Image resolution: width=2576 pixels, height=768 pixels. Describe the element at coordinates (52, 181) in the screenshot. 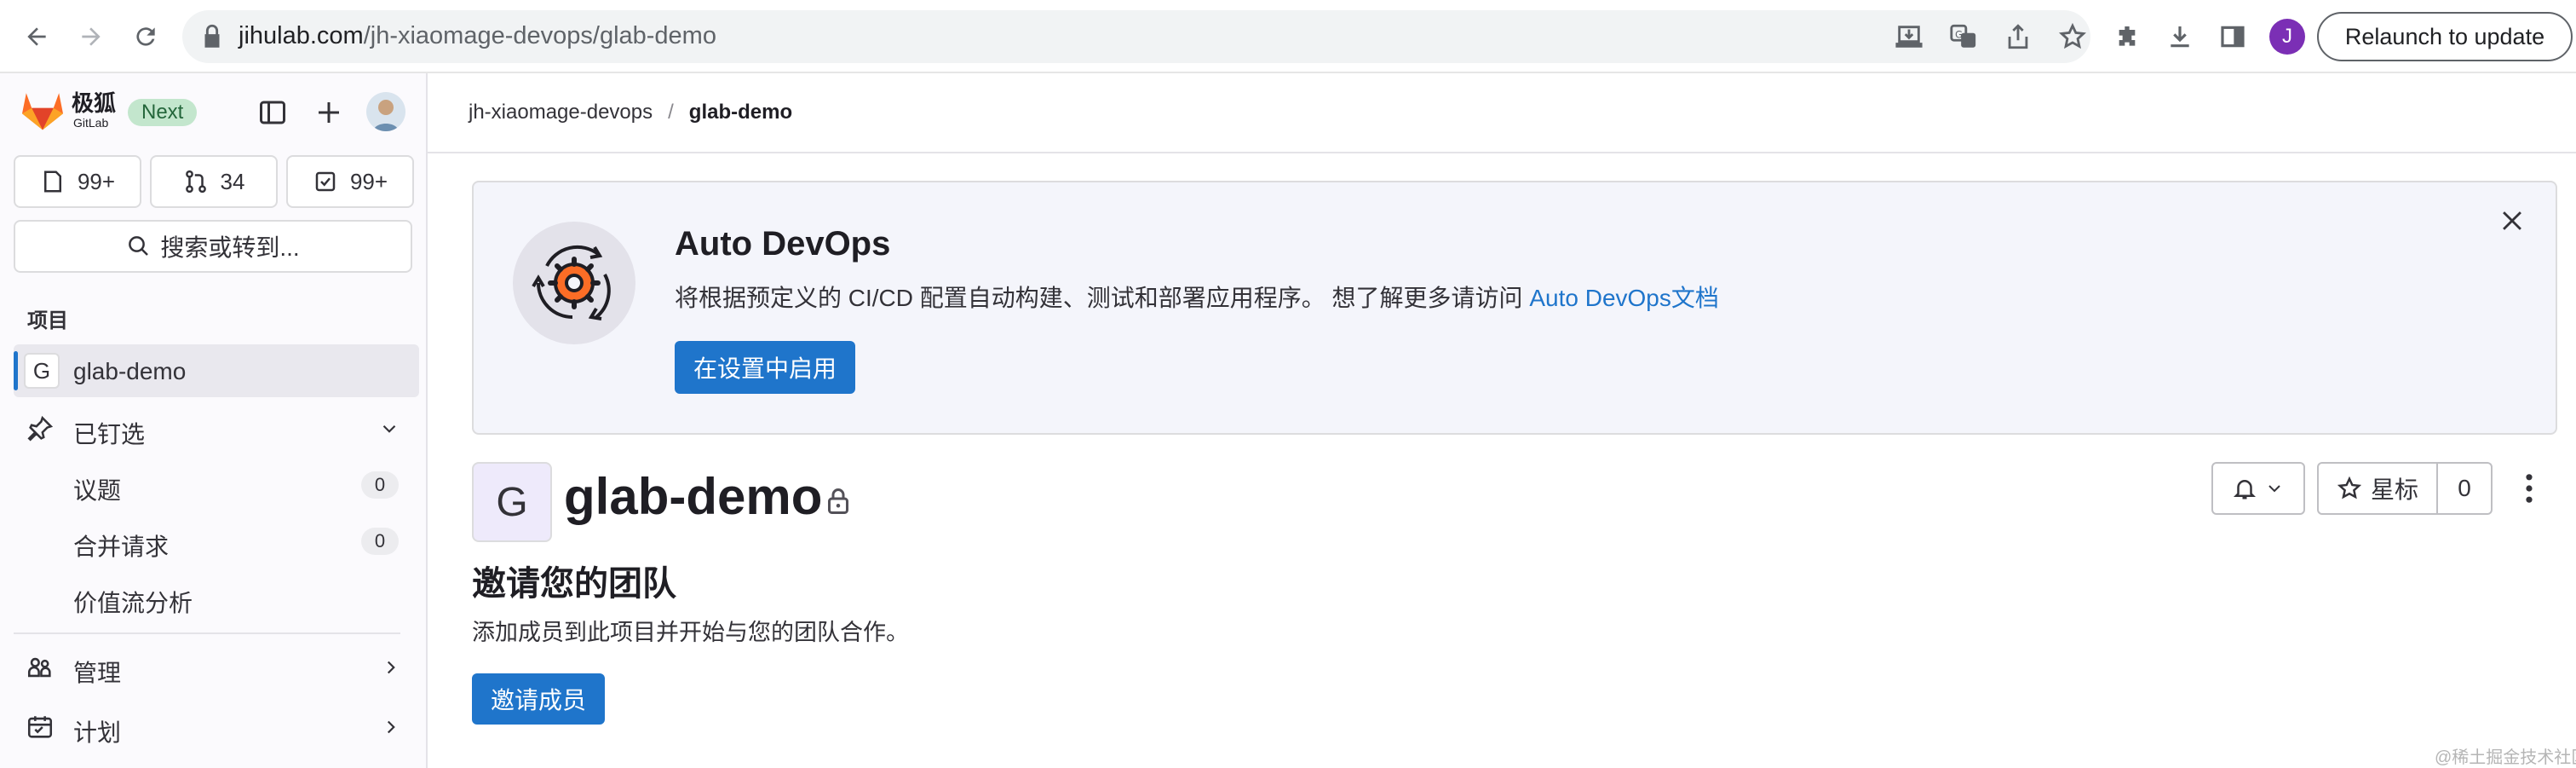

I see `issues-icon` at that location.